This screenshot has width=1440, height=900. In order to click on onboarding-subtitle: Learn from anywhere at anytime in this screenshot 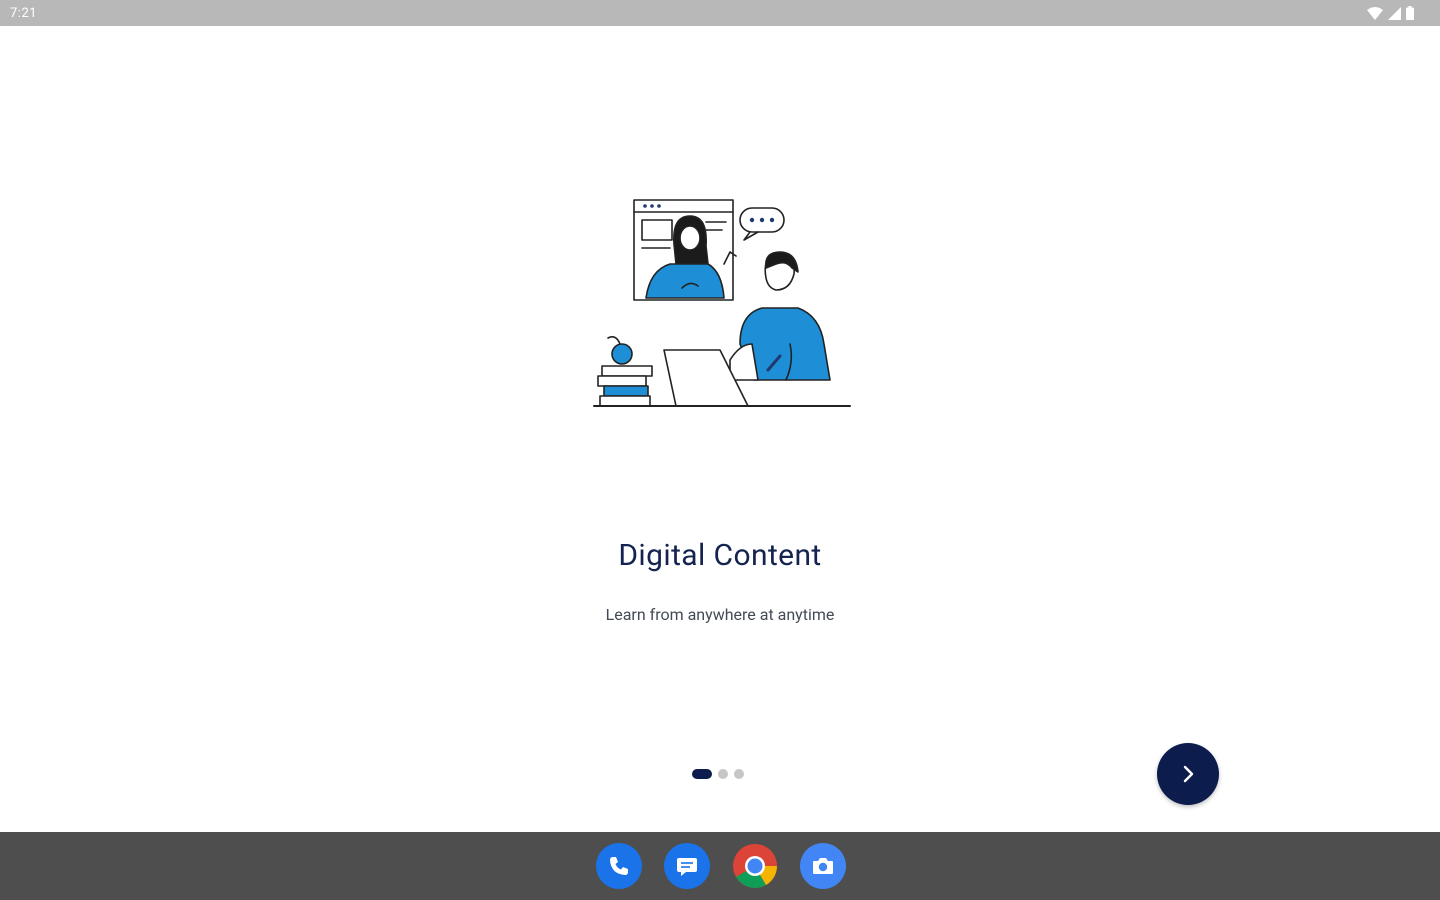, I will do `click(720, 614)`.